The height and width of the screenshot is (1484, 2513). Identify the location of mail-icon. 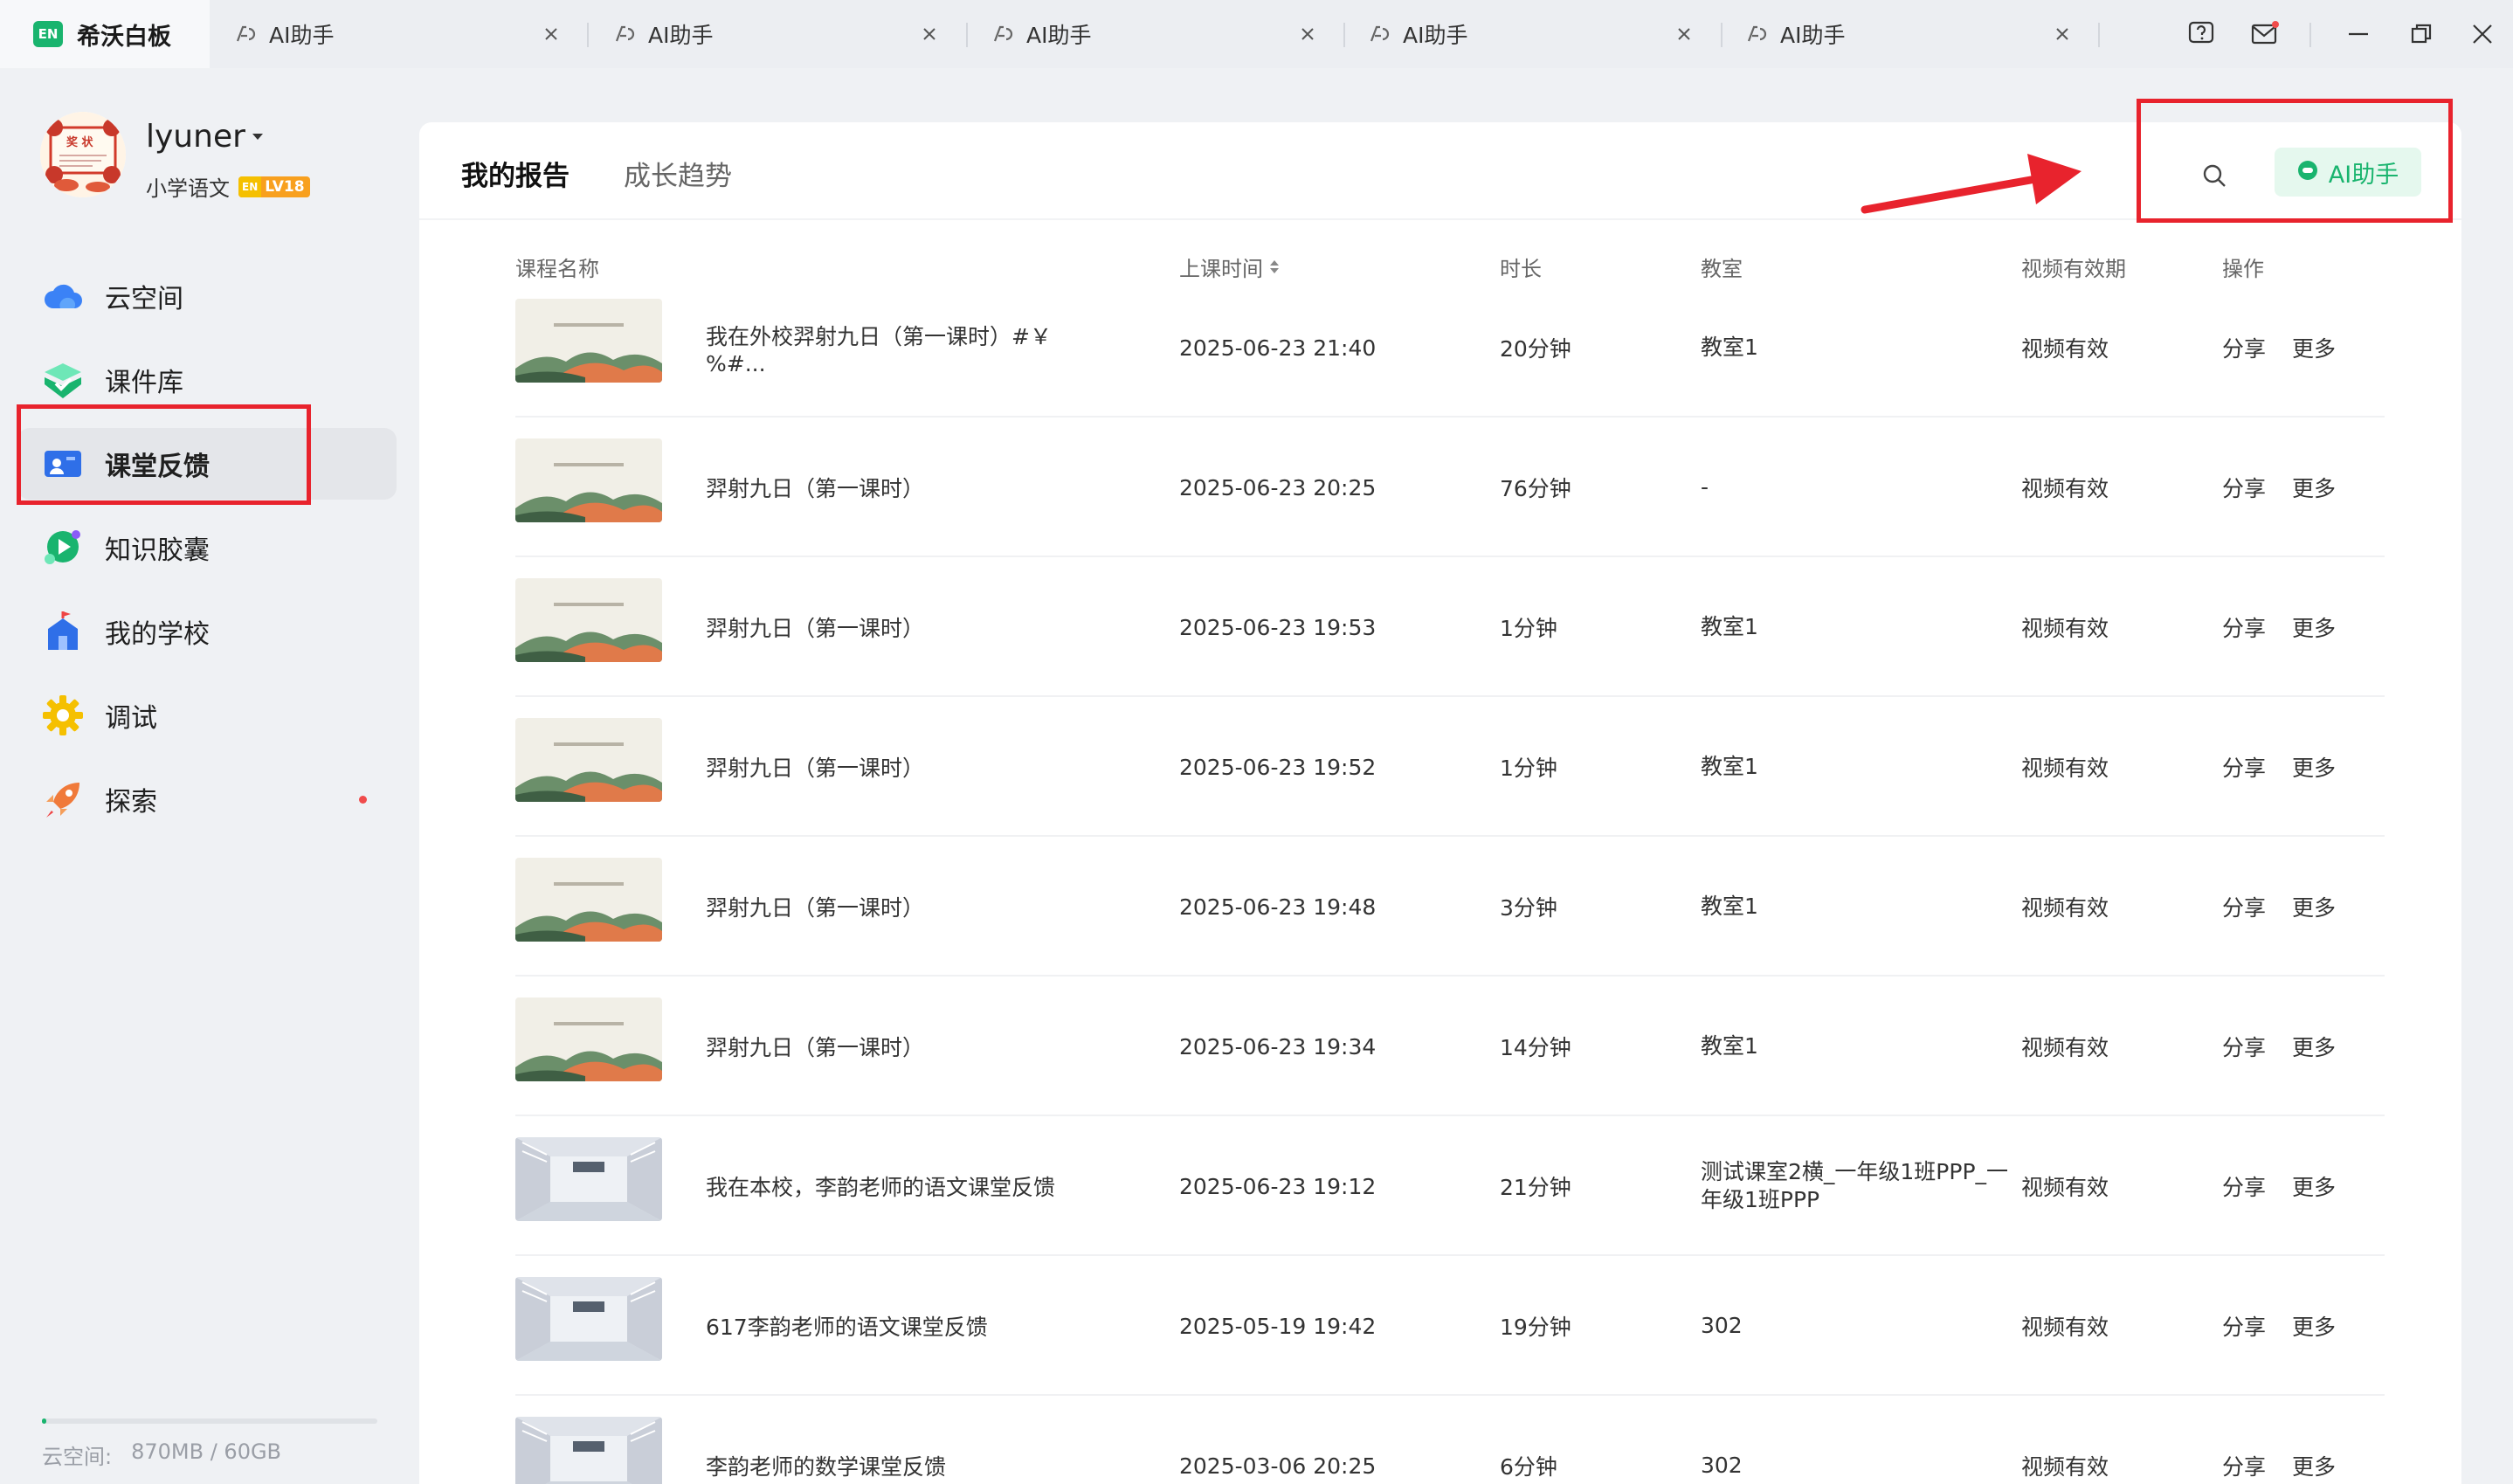
(2264, 34).